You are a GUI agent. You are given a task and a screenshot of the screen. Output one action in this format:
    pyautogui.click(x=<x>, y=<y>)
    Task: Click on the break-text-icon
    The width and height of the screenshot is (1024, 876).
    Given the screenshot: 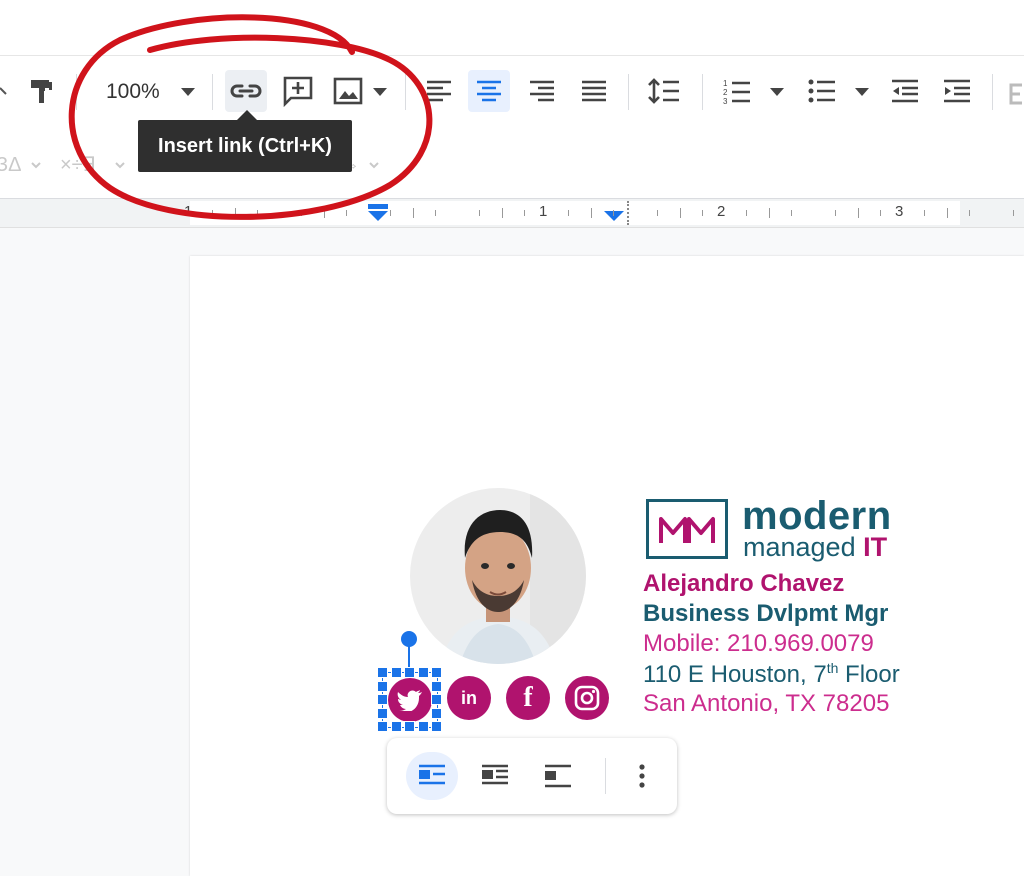 What is the action you would take?
    pyautogui.click(x=558, y=776)
    